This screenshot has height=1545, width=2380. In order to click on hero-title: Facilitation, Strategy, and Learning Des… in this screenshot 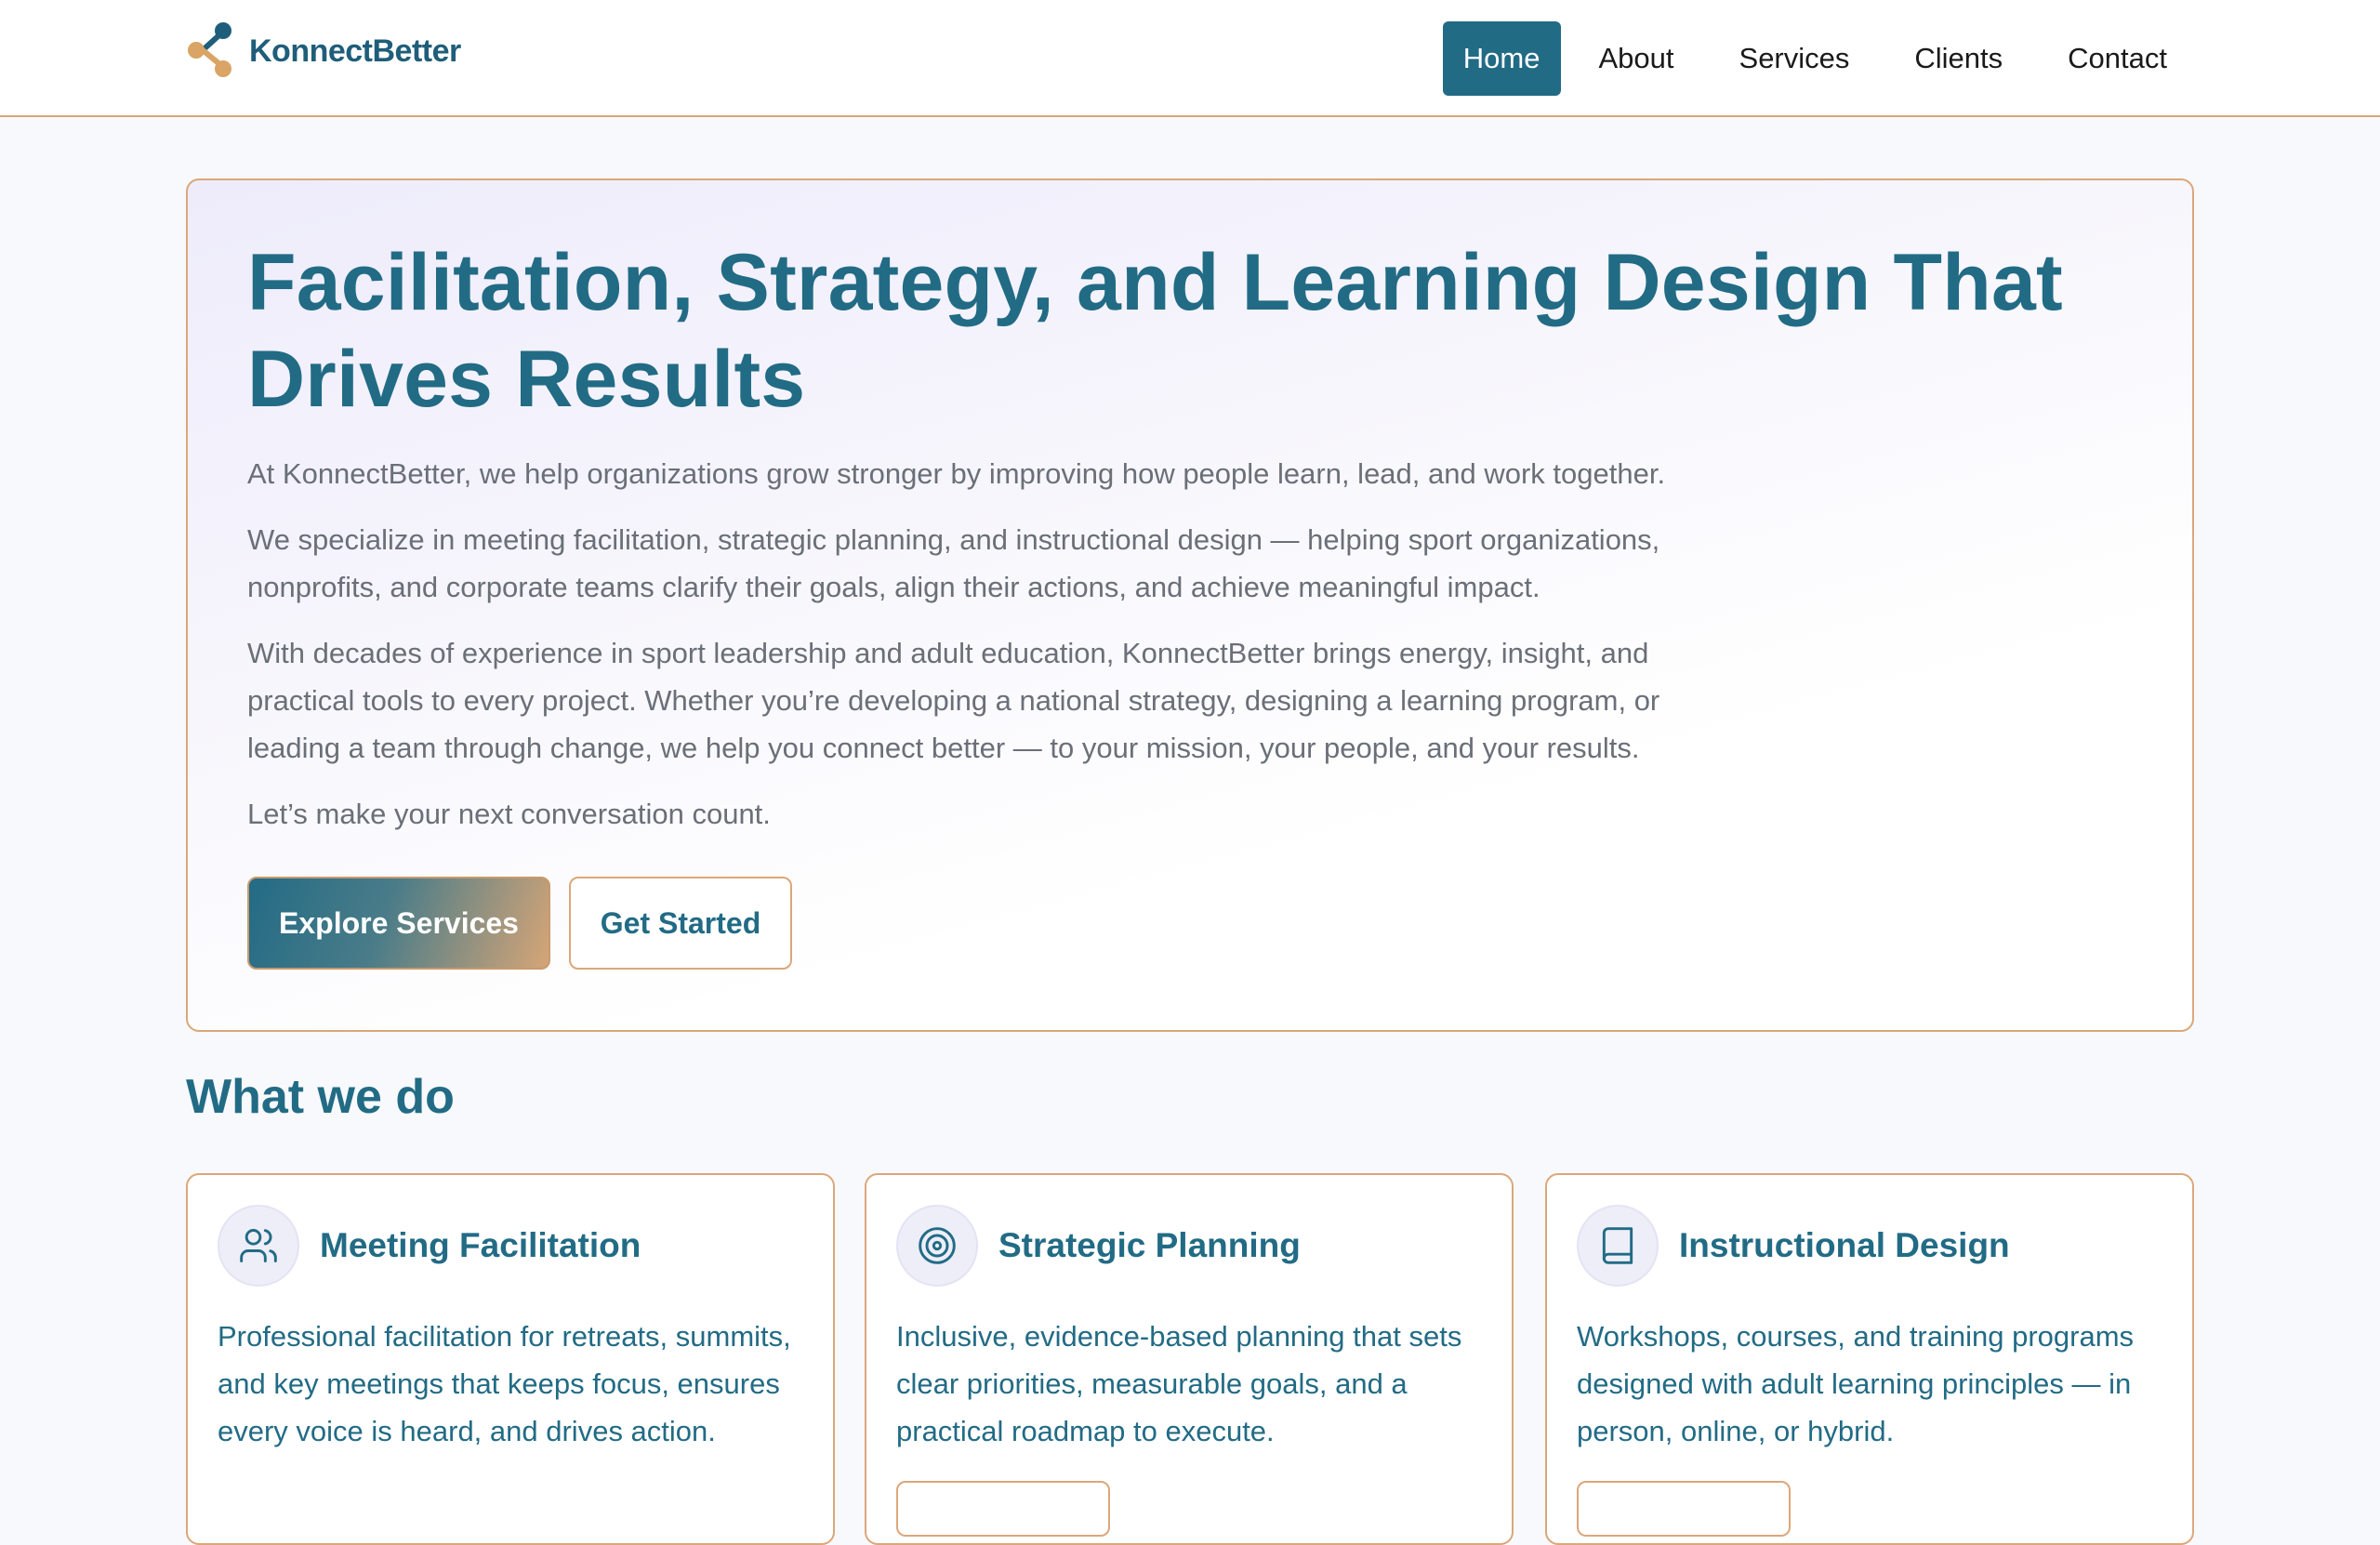, I will do `click(1155, 331)`.